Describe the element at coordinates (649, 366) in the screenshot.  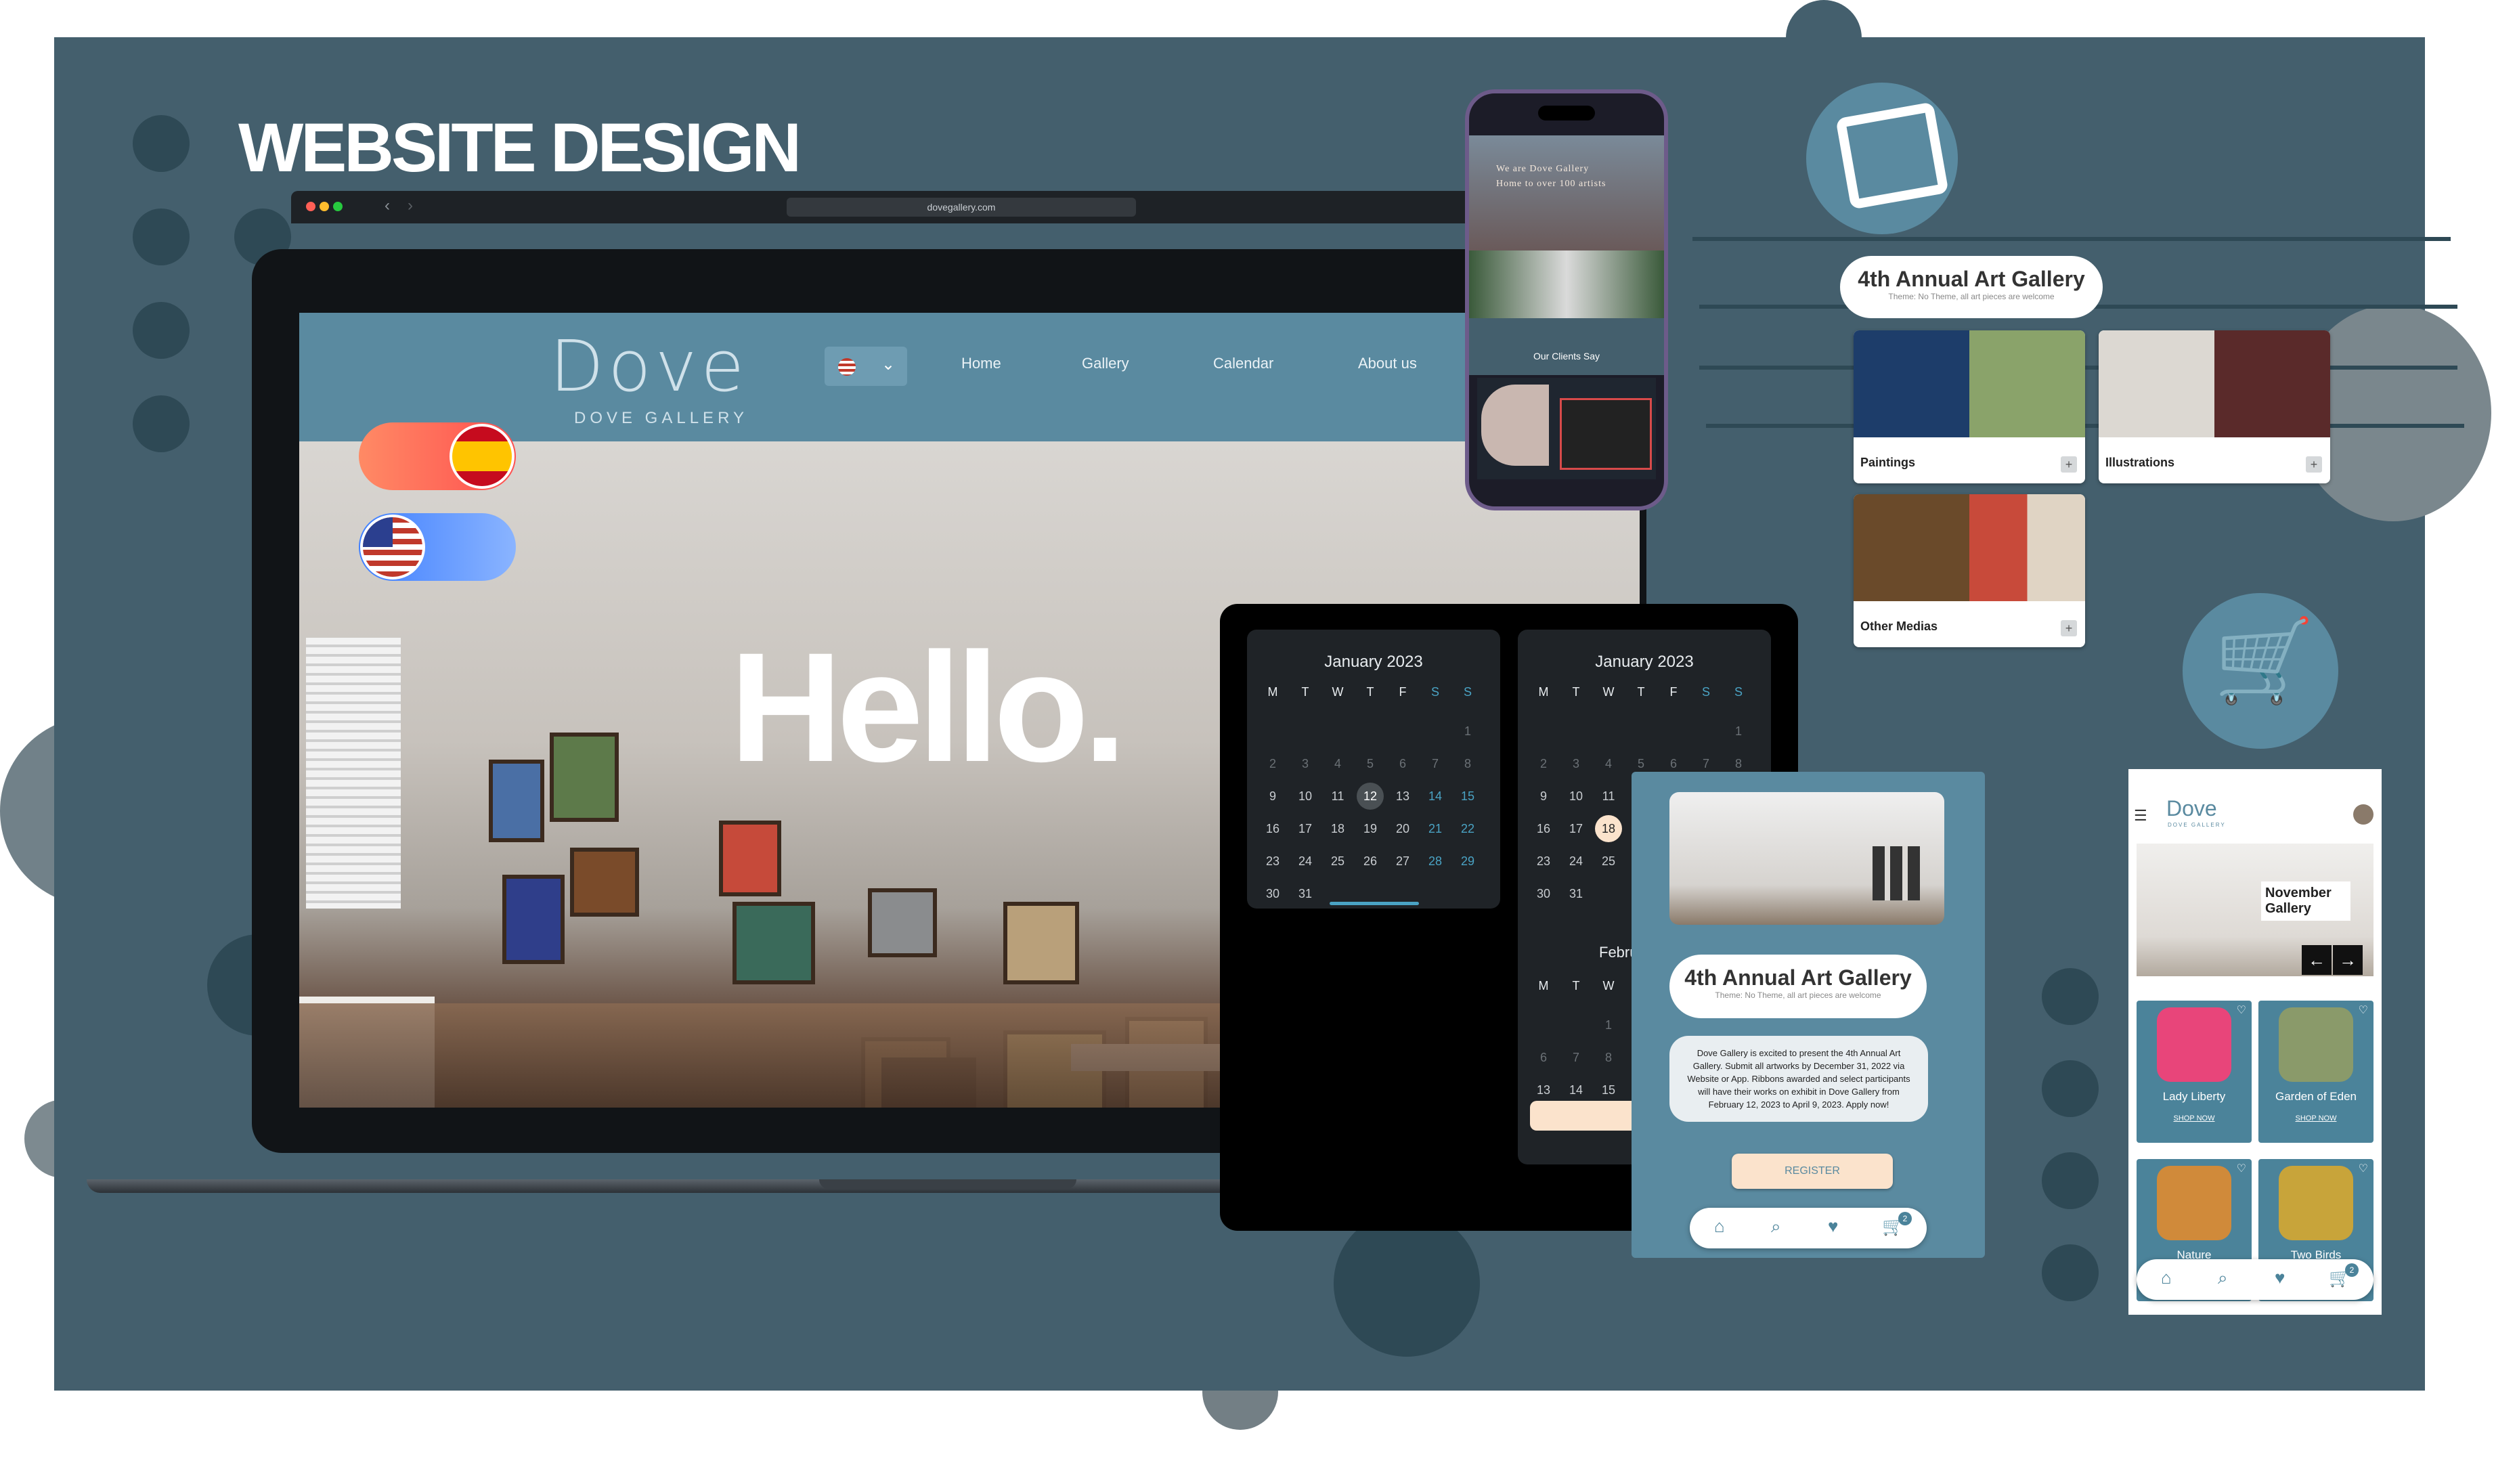
I see `site-logo: Dove` at that location.